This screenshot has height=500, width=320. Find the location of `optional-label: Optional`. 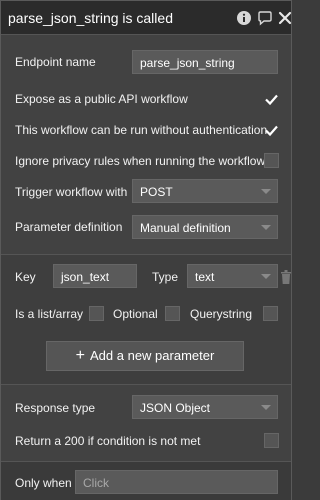

optional-label: Optional is located at coordinates (135, 314).